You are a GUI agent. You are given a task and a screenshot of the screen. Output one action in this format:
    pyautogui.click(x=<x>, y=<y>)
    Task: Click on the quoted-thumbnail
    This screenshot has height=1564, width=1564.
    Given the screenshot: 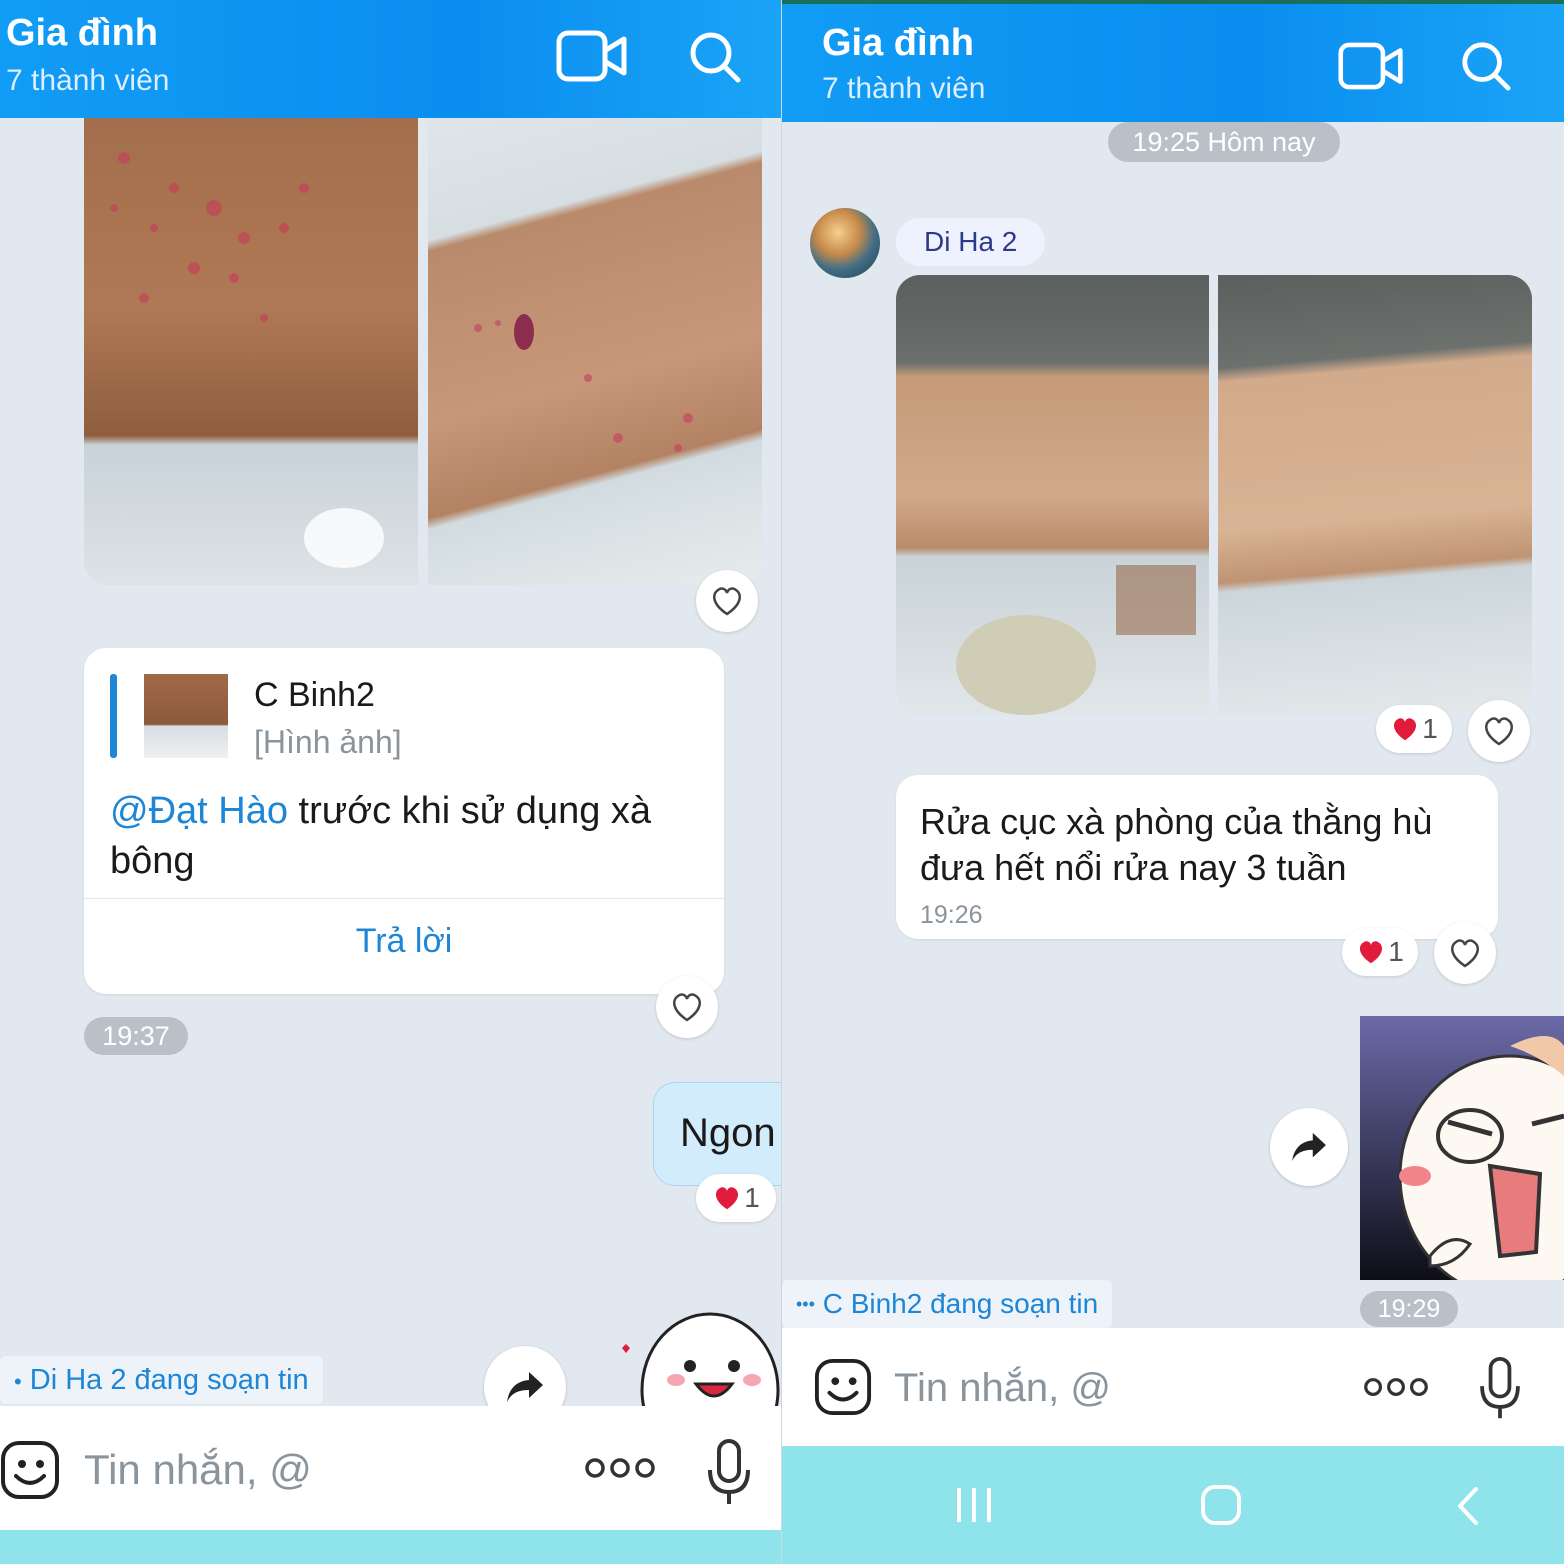 What is the action you would take?
    pyautogui.click(x=186, y=716)
    